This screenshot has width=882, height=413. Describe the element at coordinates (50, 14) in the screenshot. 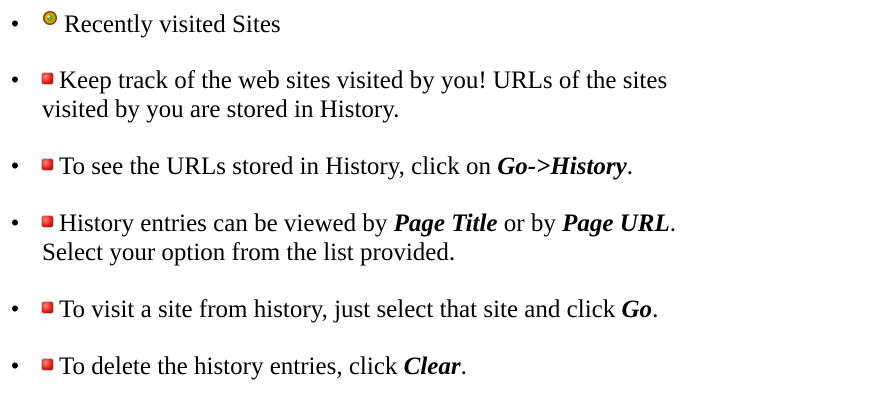

I see `globe-icon` at that location.